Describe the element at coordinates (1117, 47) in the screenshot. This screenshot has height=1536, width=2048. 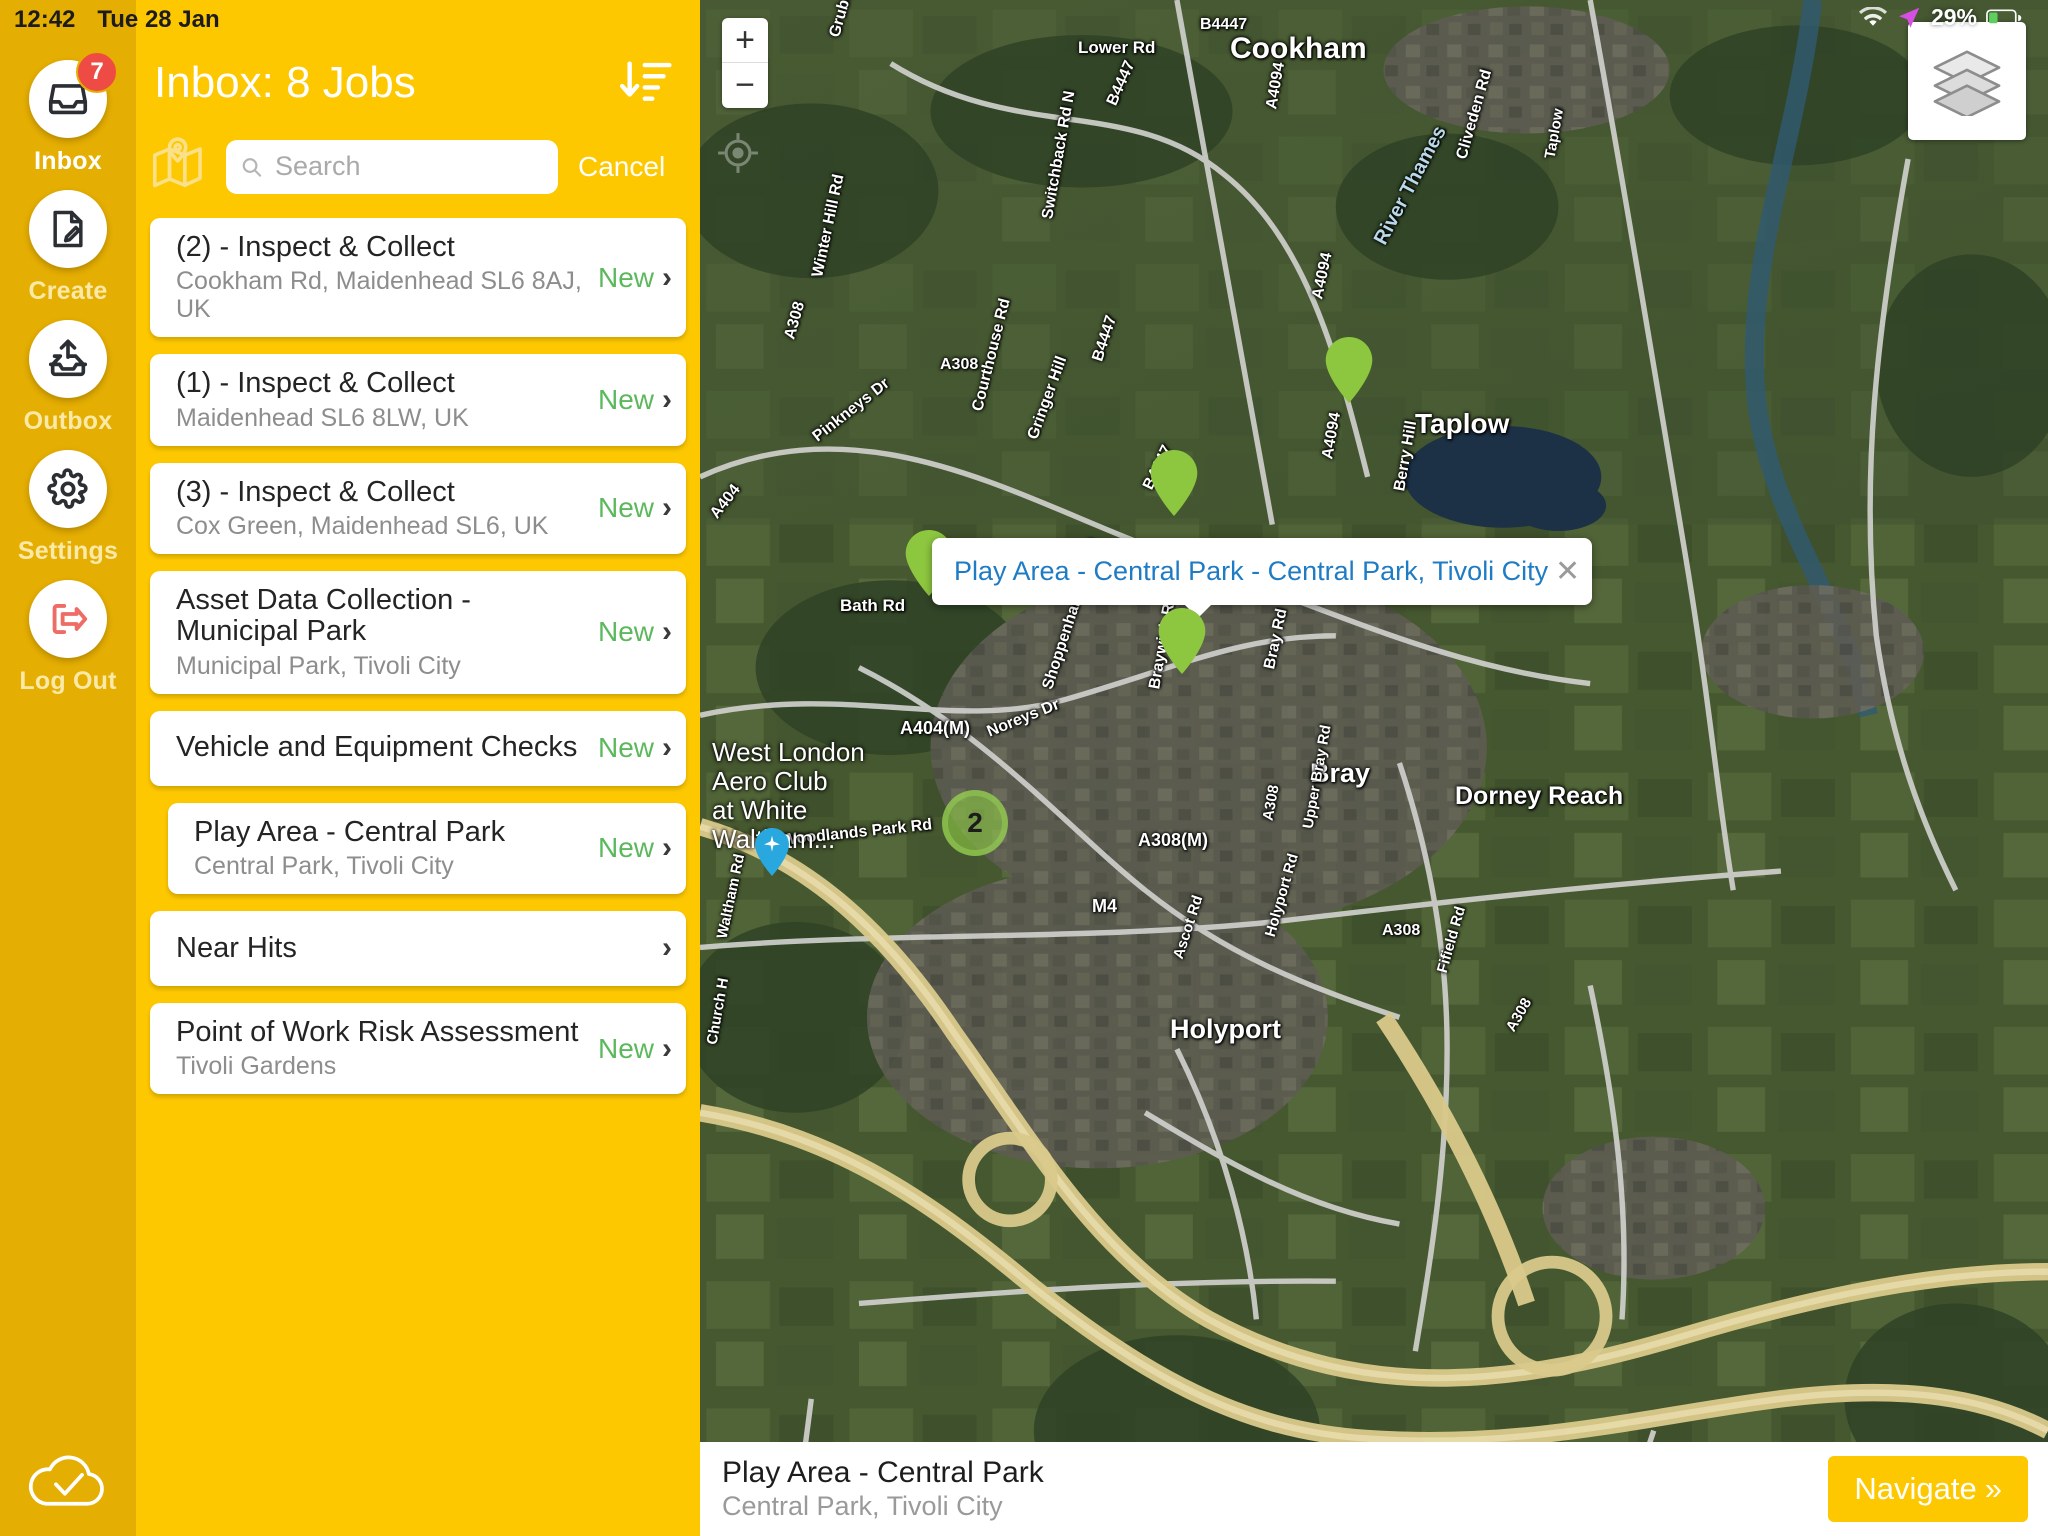
I see `map-road-label: Lower Rd` at that location.